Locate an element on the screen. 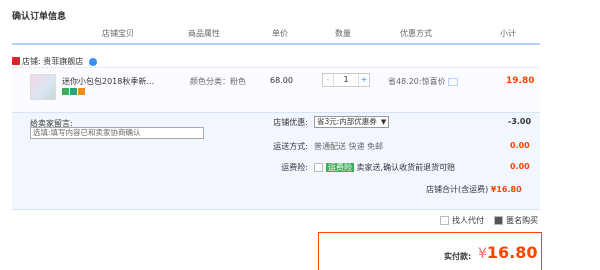 This screenshot has height=270, width=600. header-discount: 优惠方式 is located at coordinates (416, 33).